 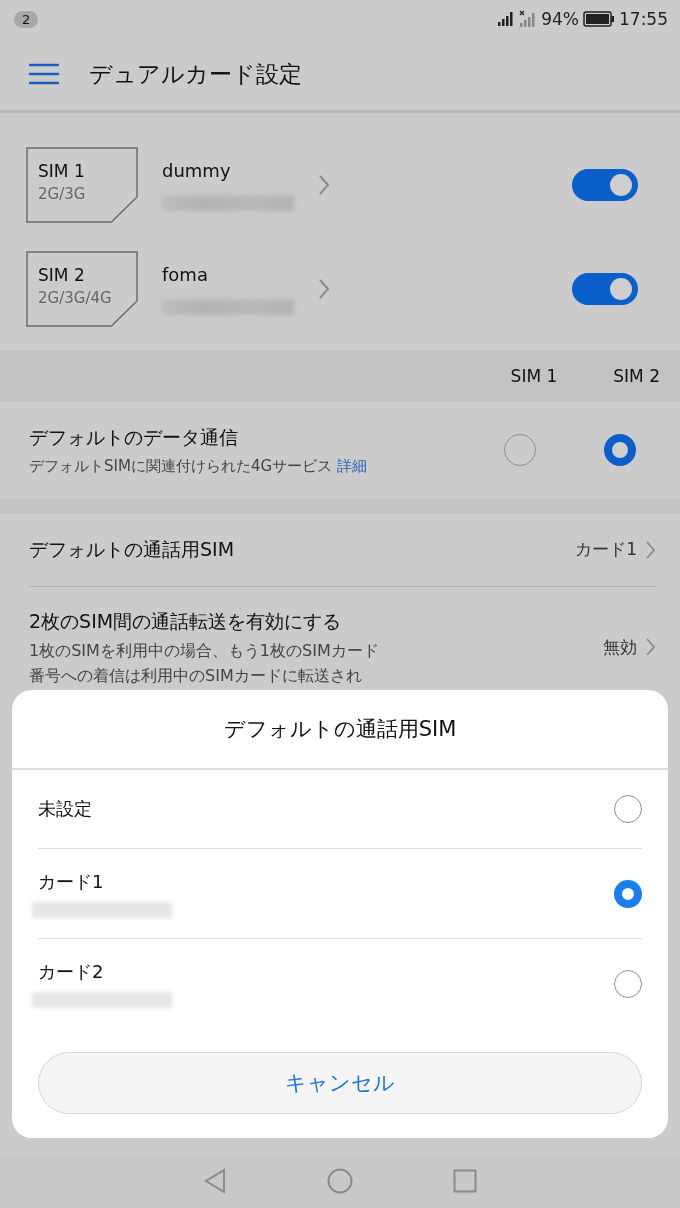 I want to click on recents-icon, so click(x=465, y=1181).